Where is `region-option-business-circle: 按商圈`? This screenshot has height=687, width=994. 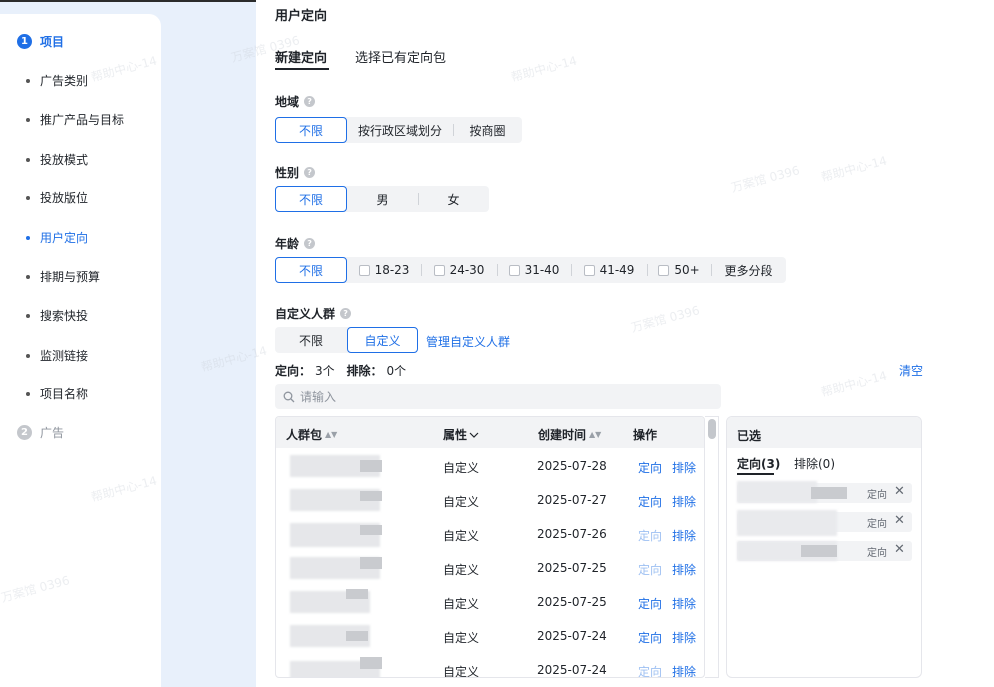
region-option-business-circle: 按商圈 is located at coordinates (487, 130).